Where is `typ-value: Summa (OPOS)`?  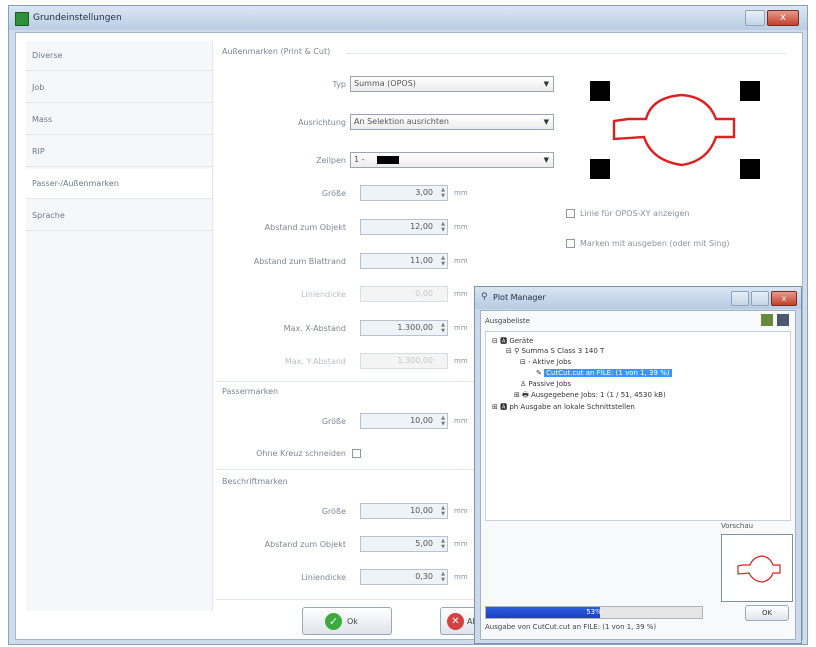 typ-value: Summa (OPOS) is located at coordinates (385, 83).